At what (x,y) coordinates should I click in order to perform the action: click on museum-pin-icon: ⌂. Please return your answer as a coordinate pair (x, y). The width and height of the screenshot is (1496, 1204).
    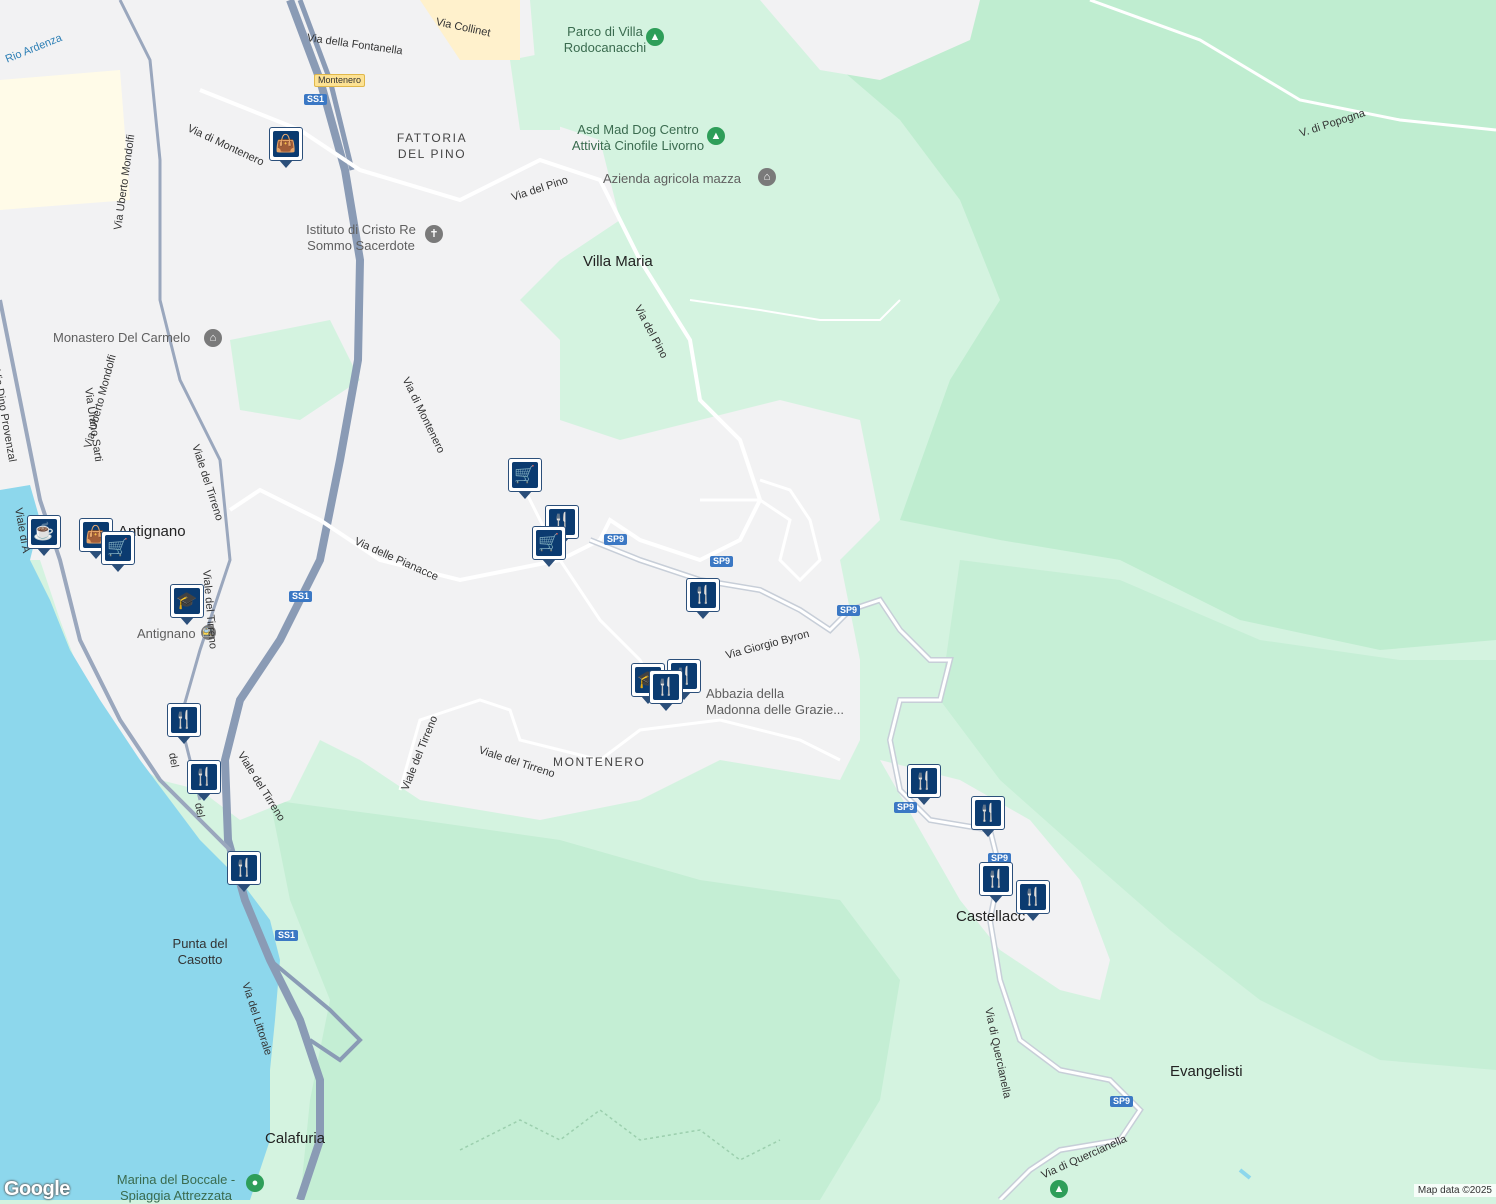
    Looking at the image, I should click on (767, 177).